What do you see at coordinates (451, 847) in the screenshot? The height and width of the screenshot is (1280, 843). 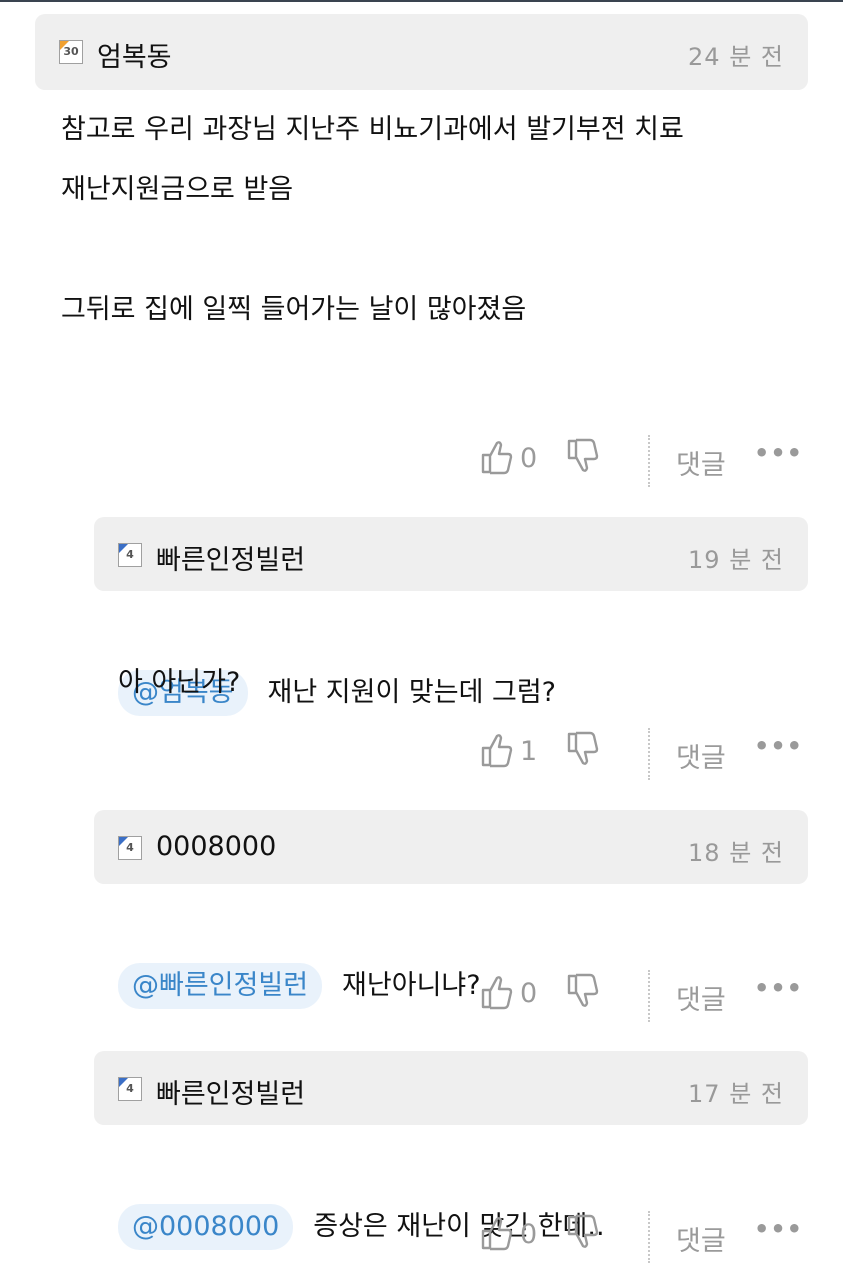 I see `comment-header: 4 0008000 18 분 전` at bounding box center [451, 847].